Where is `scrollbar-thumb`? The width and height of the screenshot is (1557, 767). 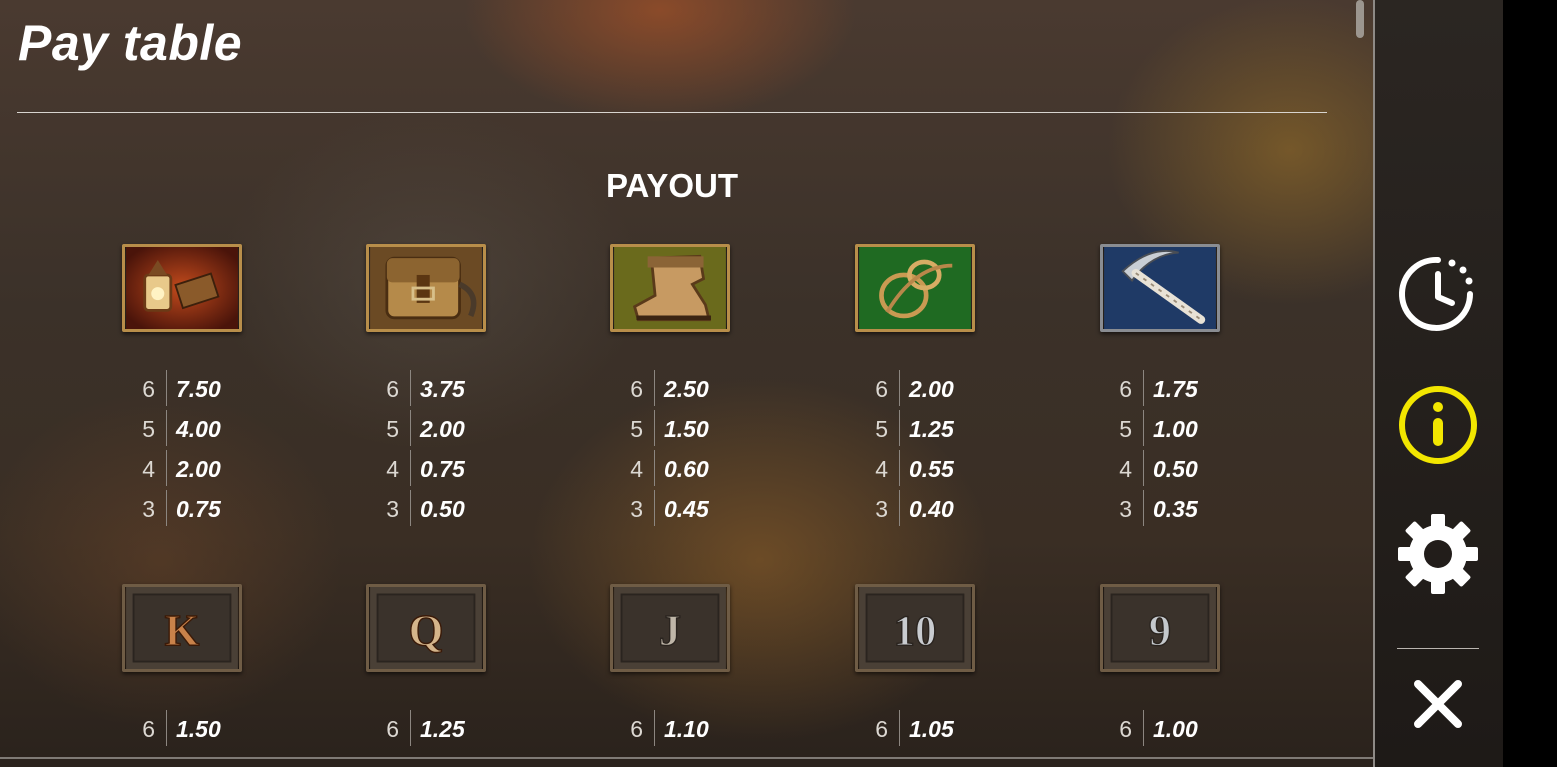
scrollbar-thumb is located at coordinates (1360, 19).